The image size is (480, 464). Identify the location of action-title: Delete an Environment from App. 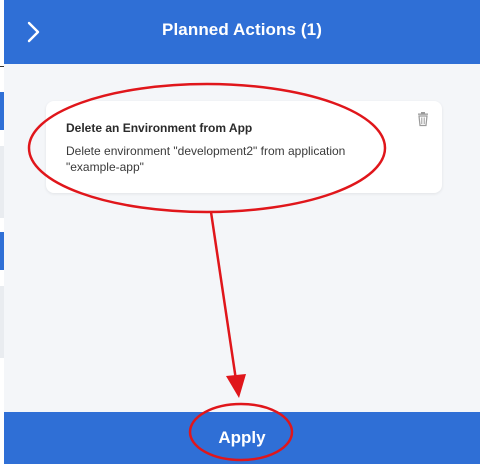
(159, 128).